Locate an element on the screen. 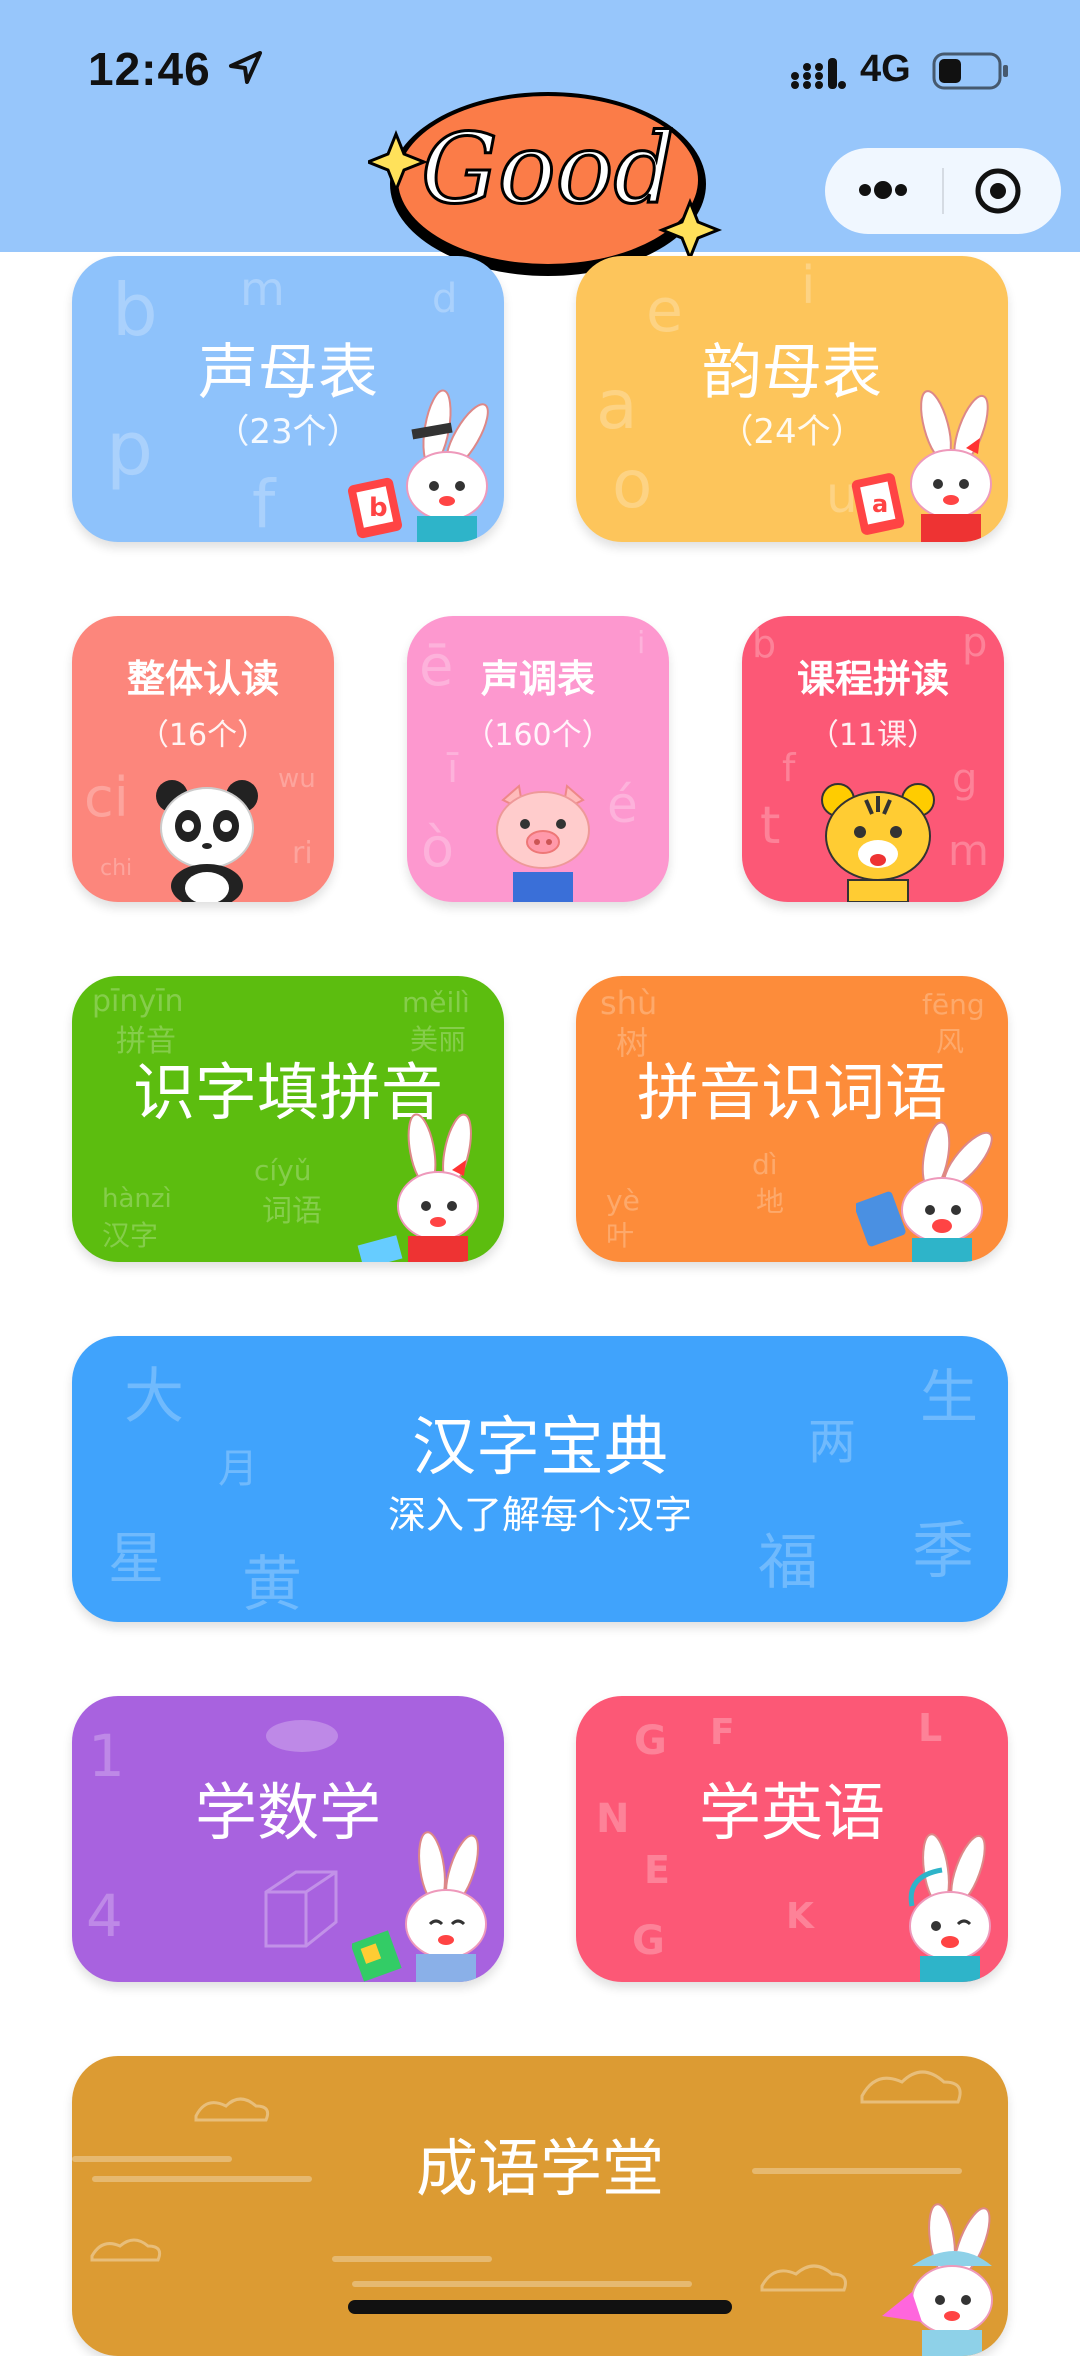  more-options-icon is located at coordinates (885, 190).